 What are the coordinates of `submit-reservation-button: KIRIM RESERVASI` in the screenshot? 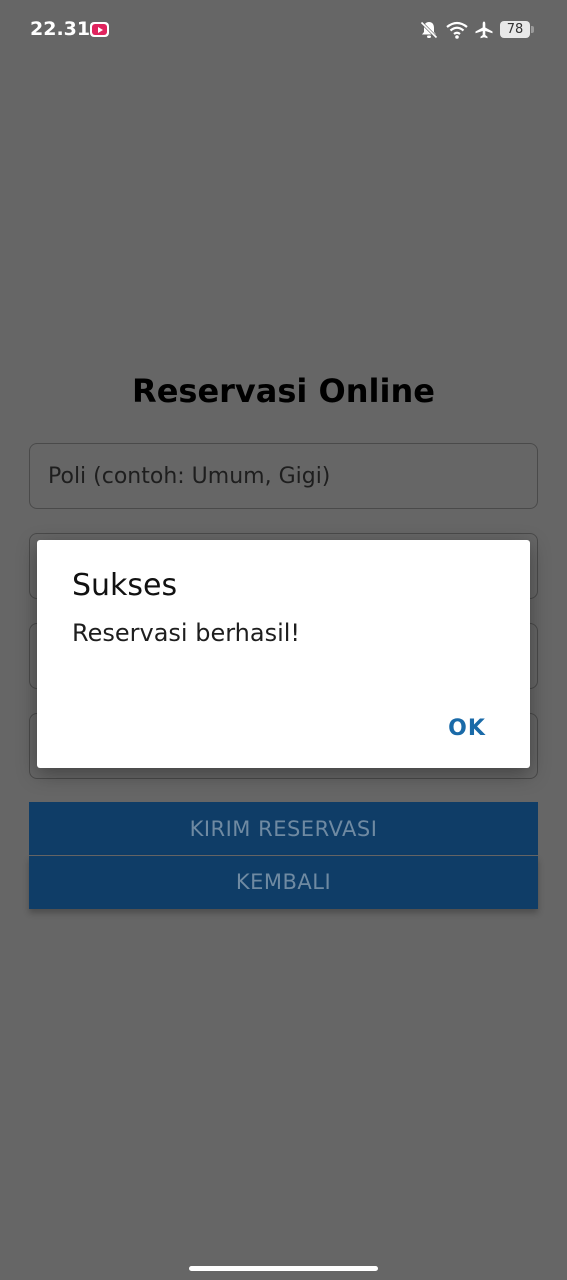 It's located at (283, 828).